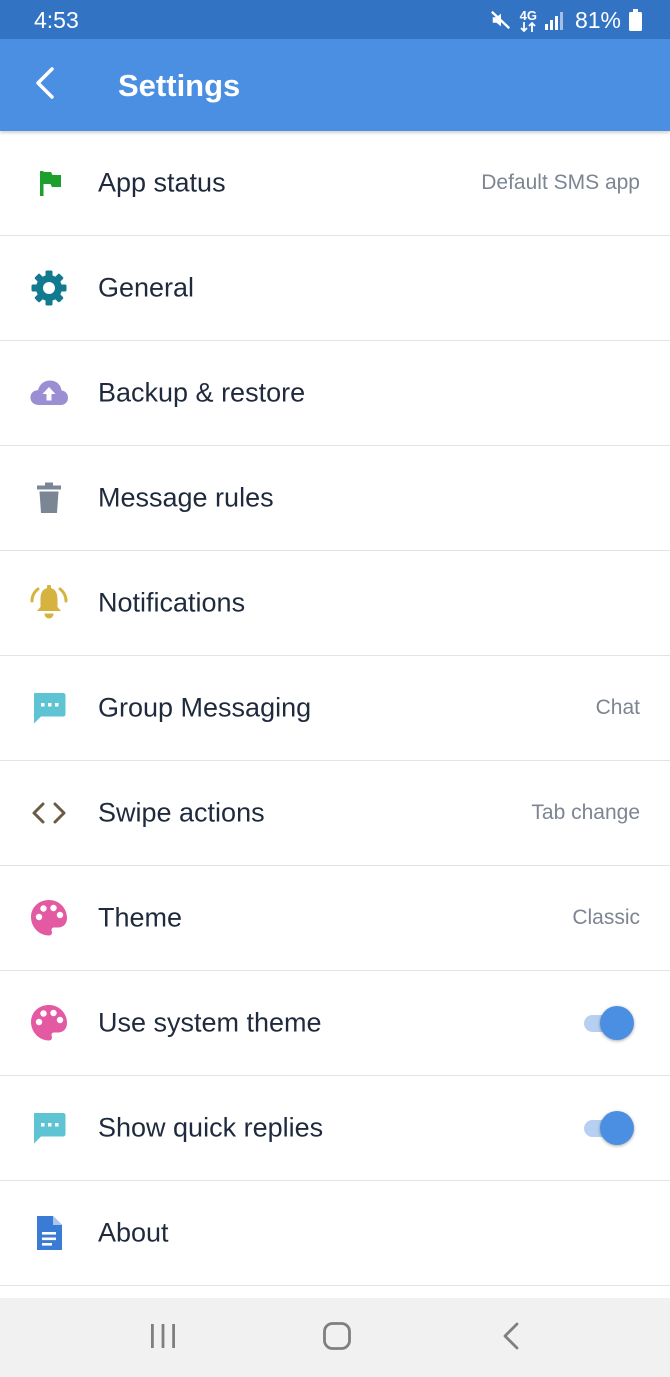 The image size is (670, 1377). Describe the element at coordinates (335, 19) in the screenshot. I see `status-bar: 4:53 4G 81%` at that location.